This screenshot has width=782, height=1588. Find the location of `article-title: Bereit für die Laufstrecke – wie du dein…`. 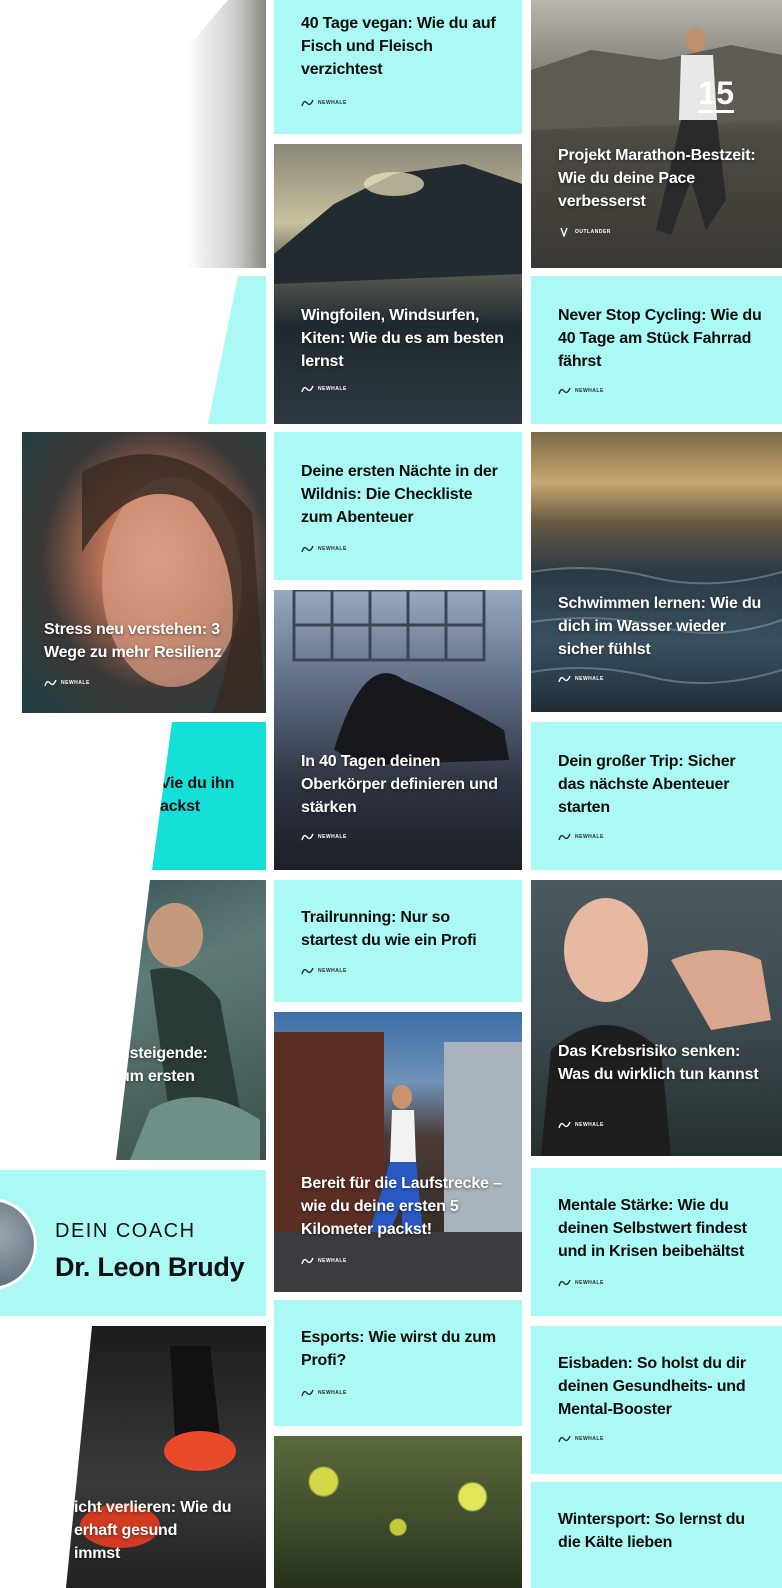

article-title: Bereit für die Laufstrecke – wie du dein… is located at coordinates (401, 1206).